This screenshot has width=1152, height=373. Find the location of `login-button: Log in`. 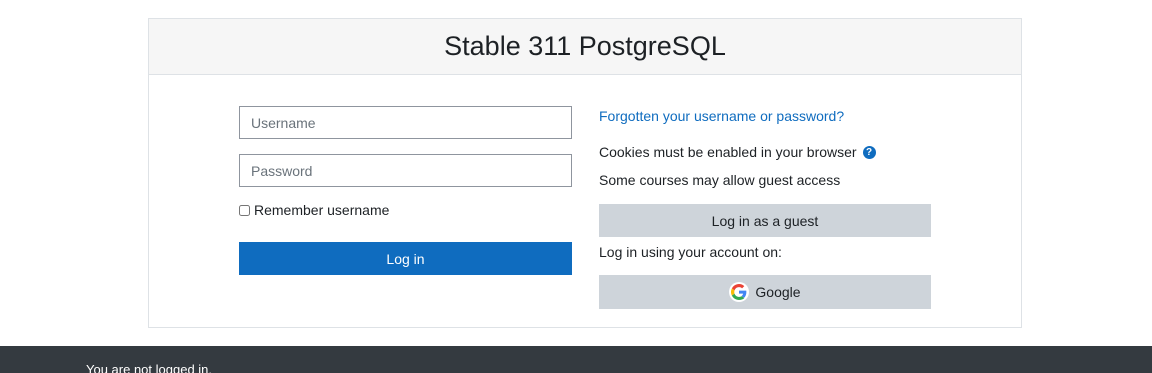

login-button: Log in is located at coordinates (405, 258).